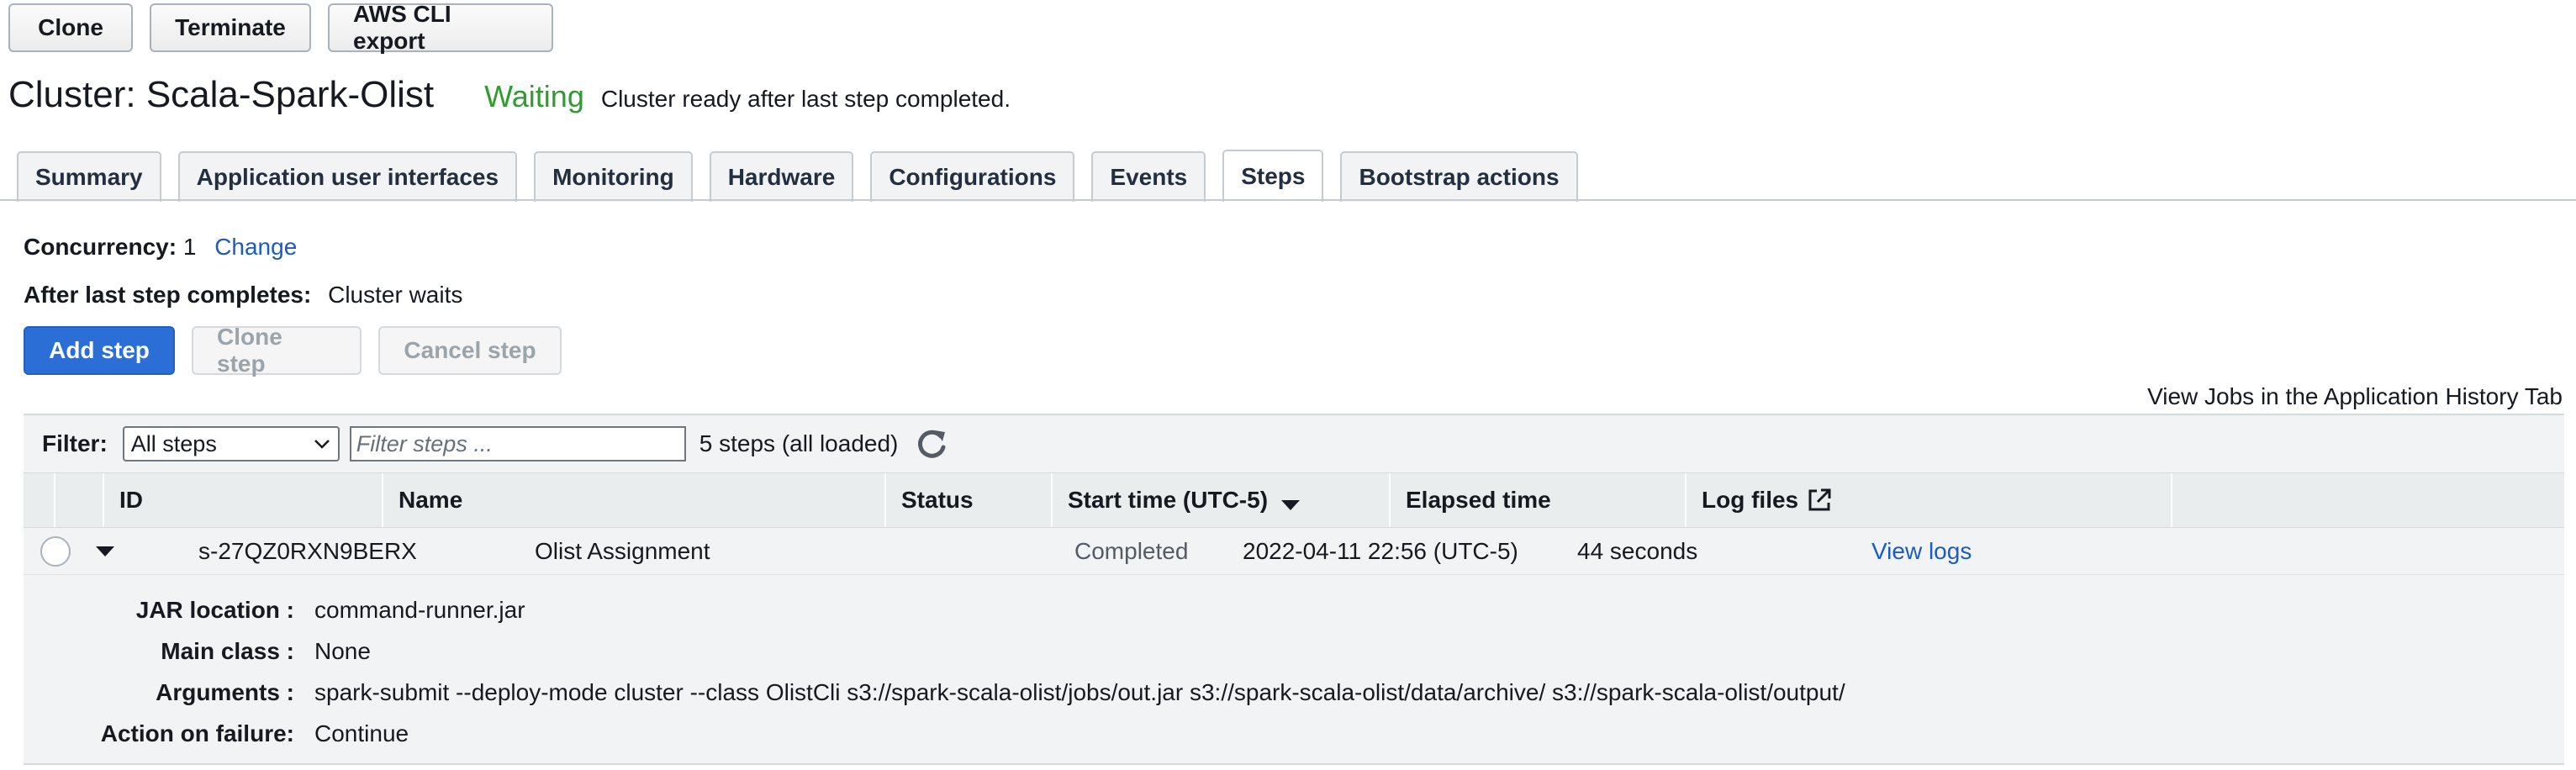 This screenshot has height=770, width=2576. What do you see at coordinates (222, 94) in the screenshot?
I see `page-title: Cluster: Scala-Spark-Olist` at bounding box center [222, 94].